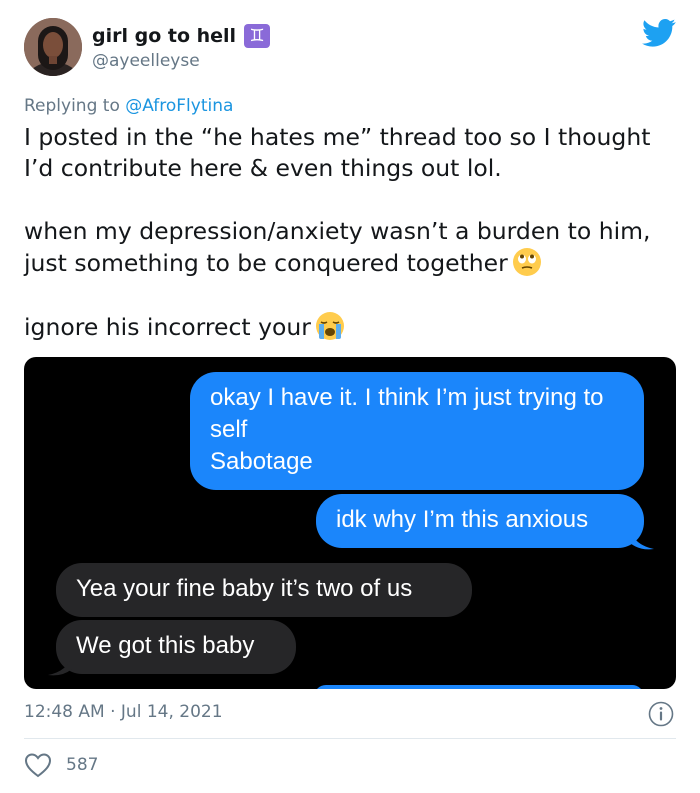 The image size is (700, 793). I want to click on display-name-text: girl go to hell, so click(164, 36).